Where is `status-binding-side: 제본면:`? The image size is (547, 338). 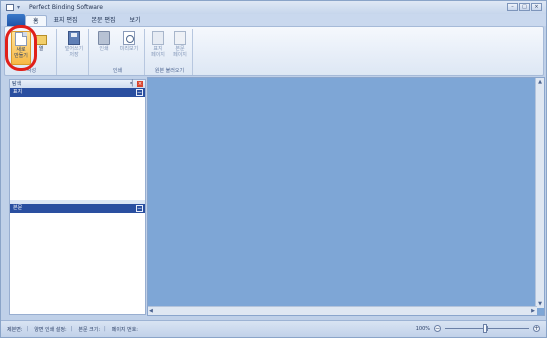 status-binding-side: 제본면: is located at coordinates (15, 329).